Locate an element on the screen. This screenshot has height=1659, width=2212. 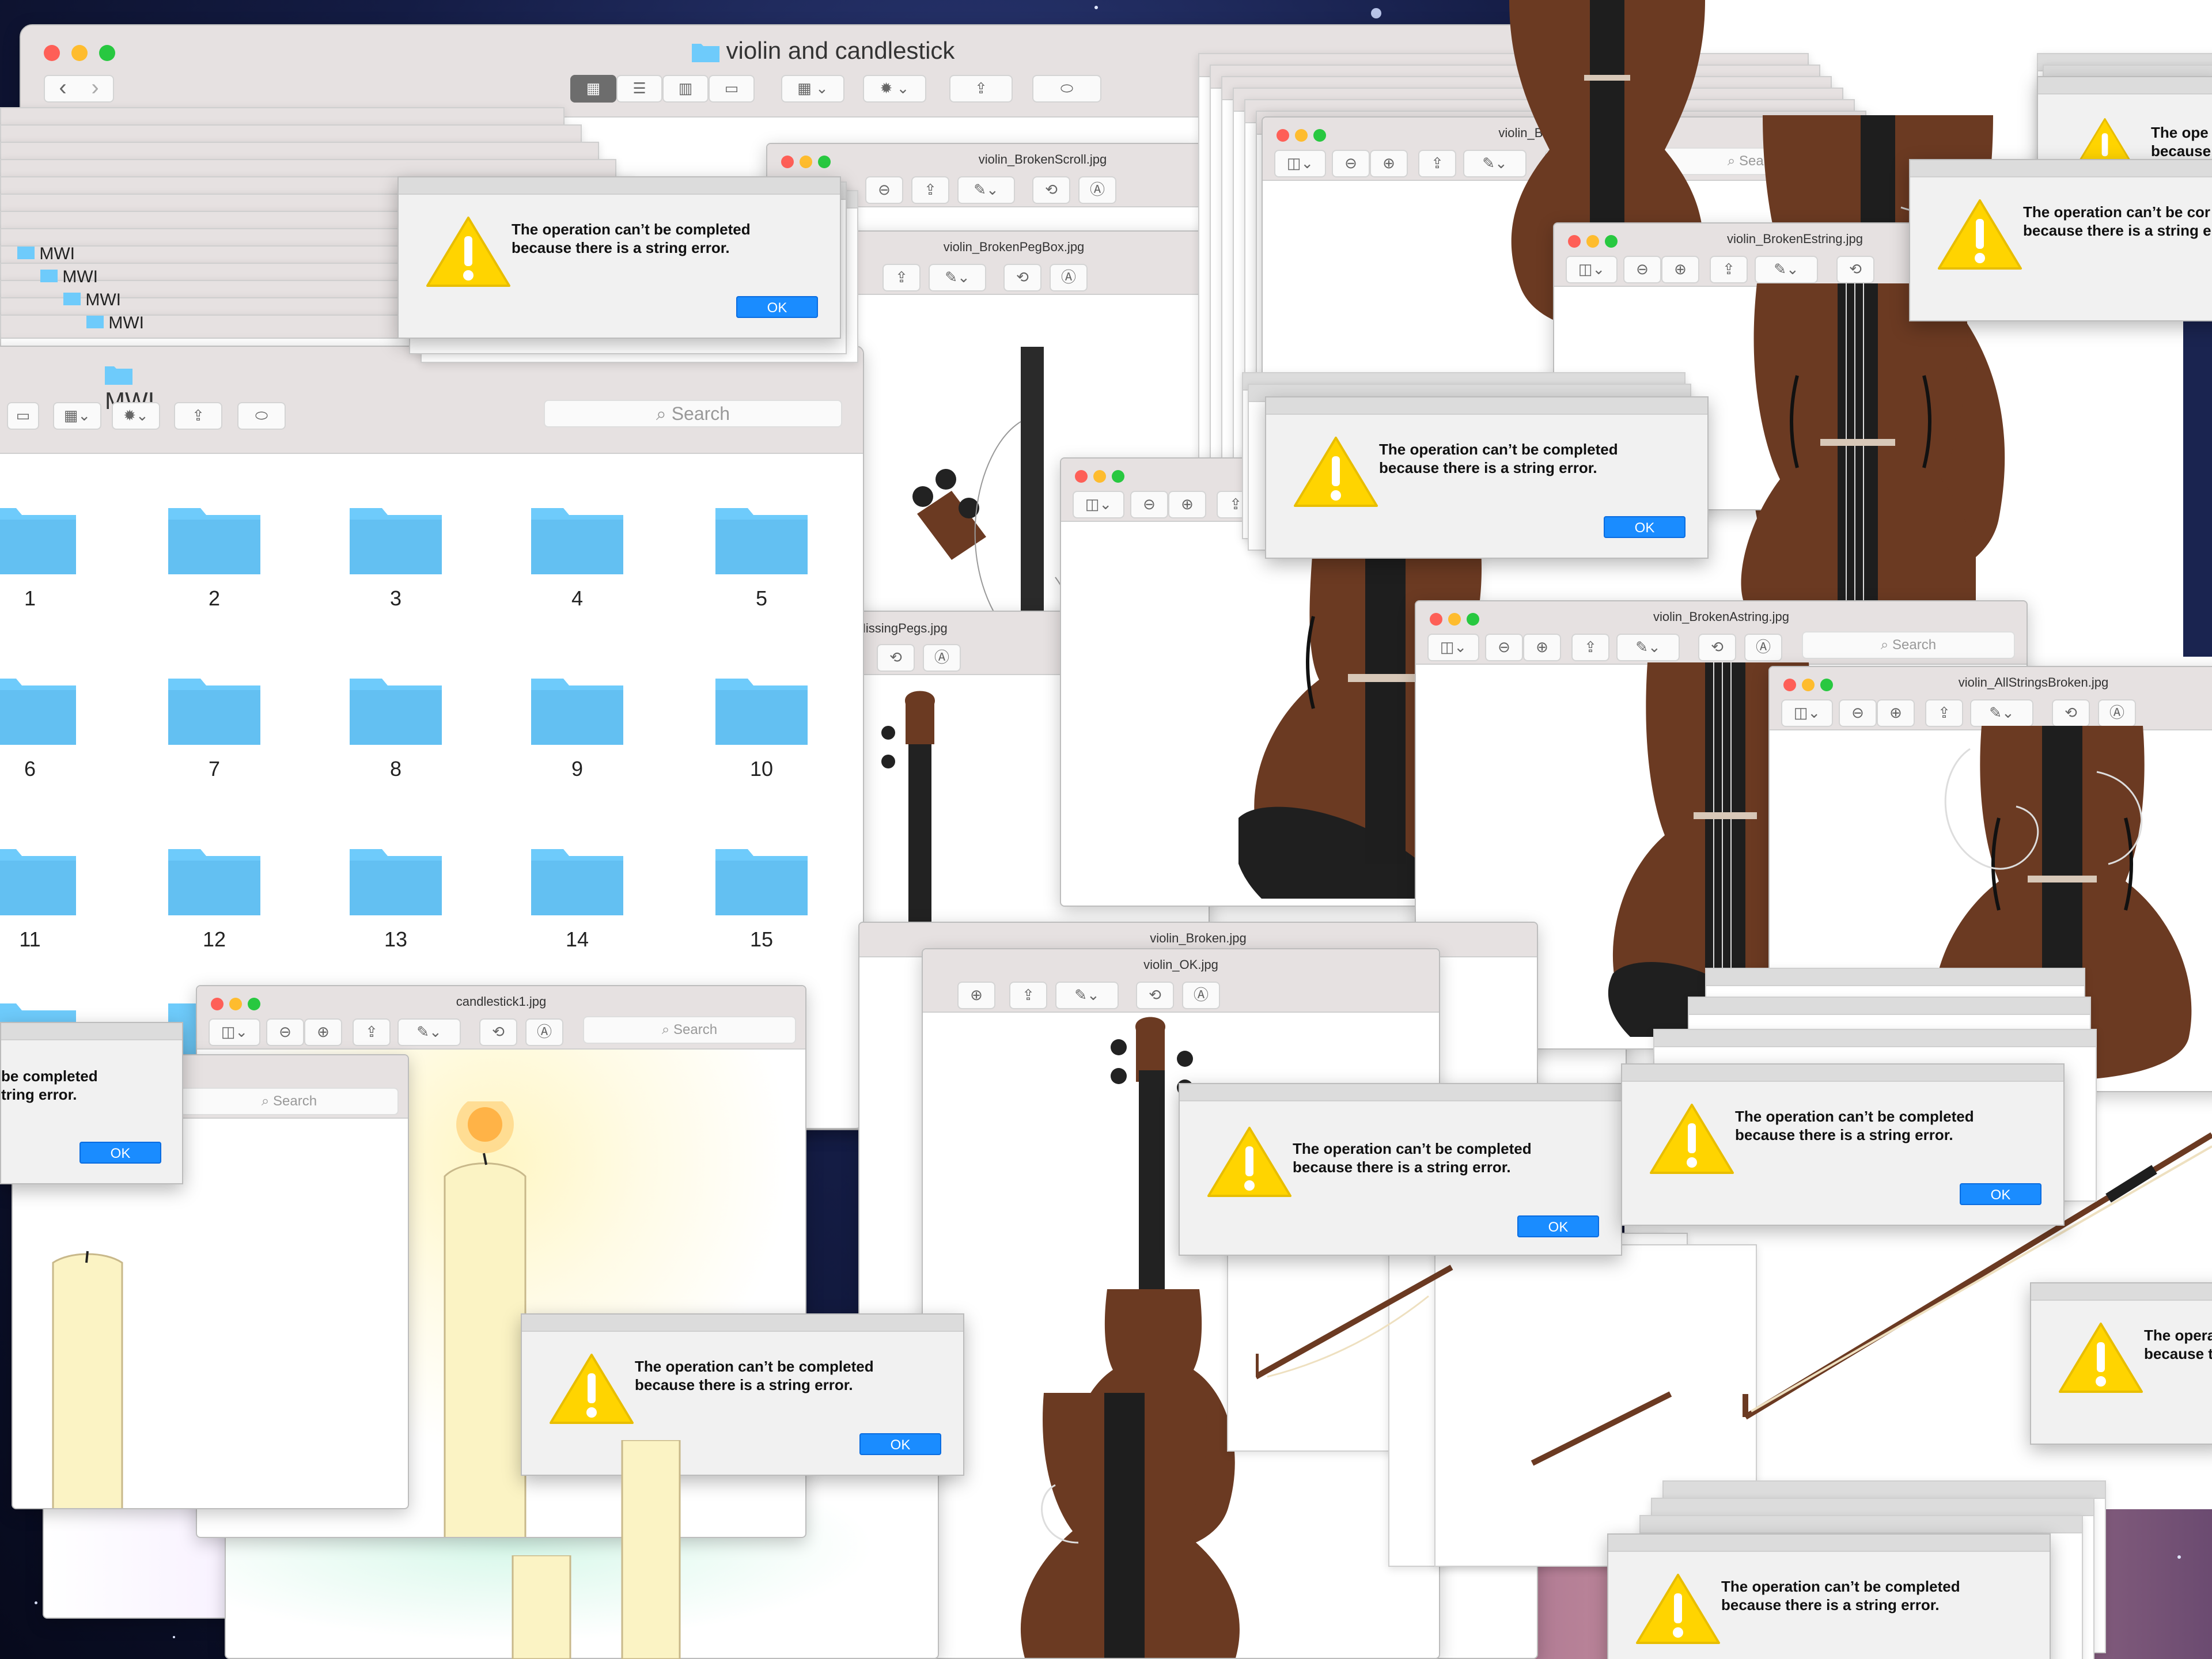
group-icon: ▦⌄ is located at coordinates (77, 416).